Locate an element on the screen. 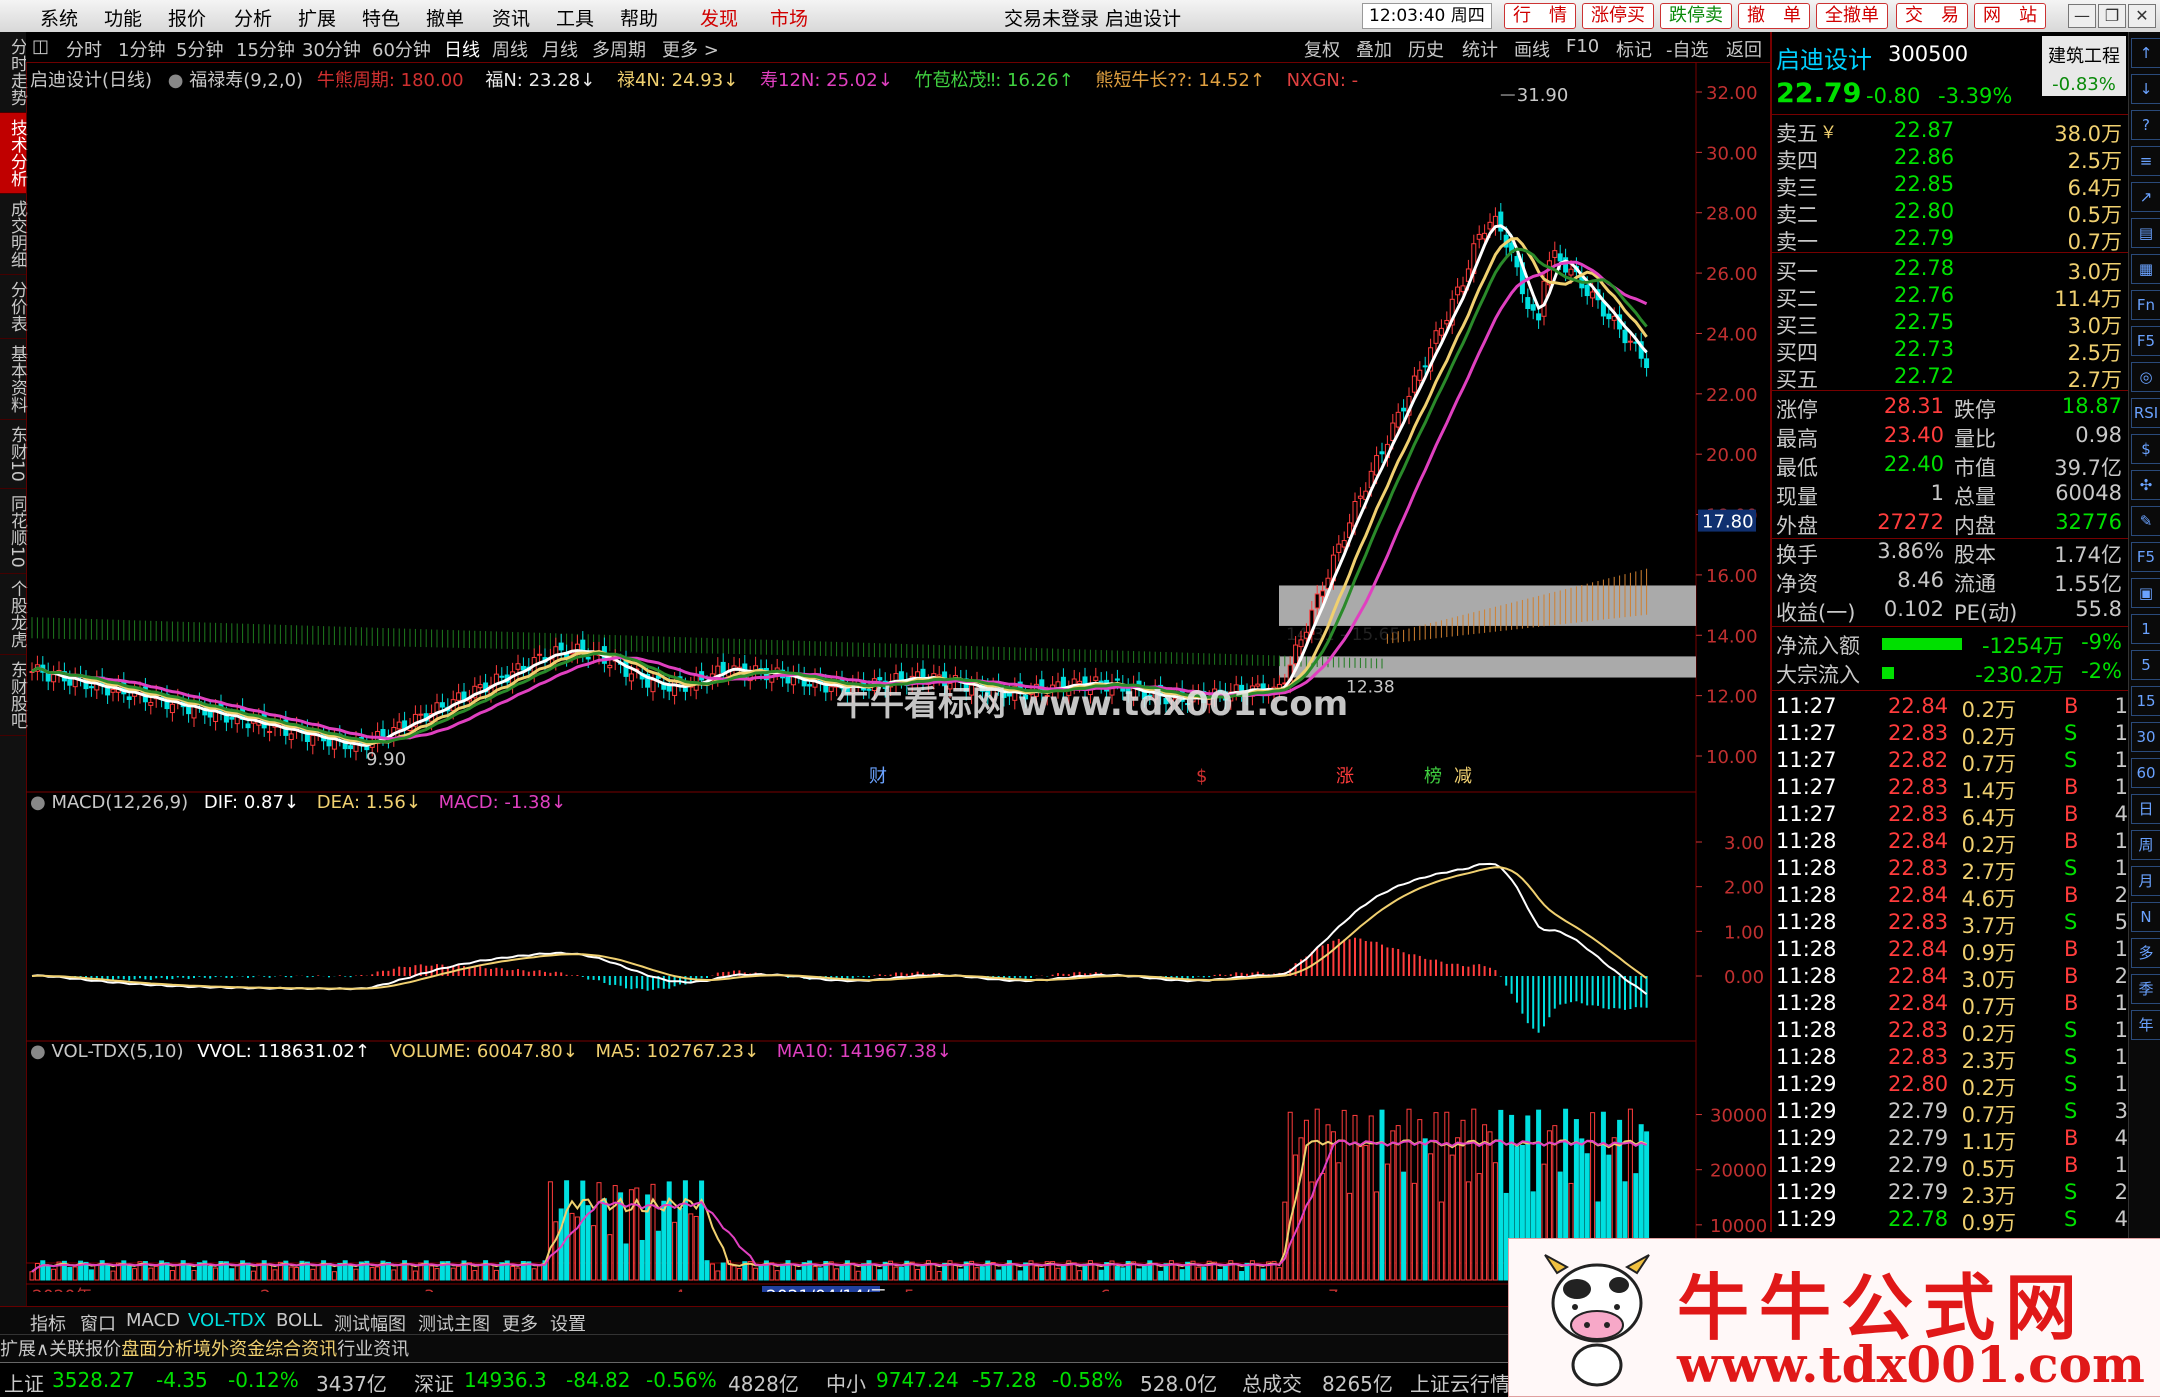  side-button-1: ↓ is located at coordinates (2145, 89).